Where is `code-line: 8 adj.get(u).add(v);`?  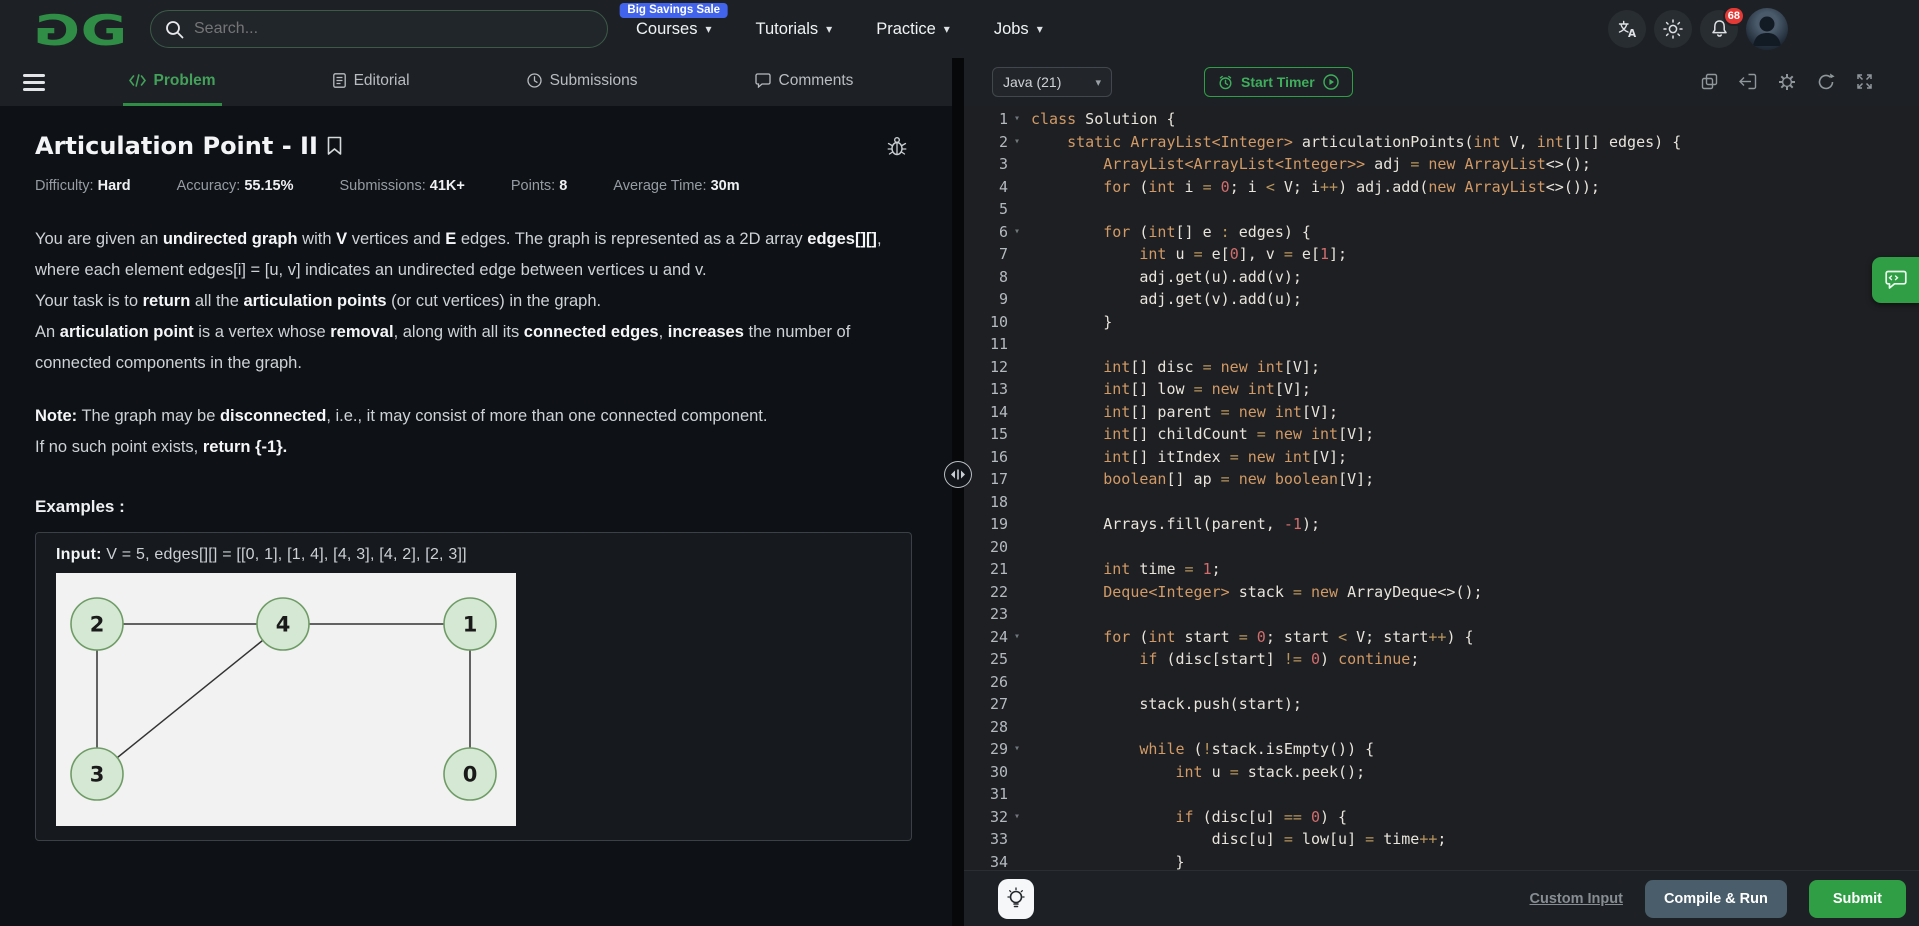 code-line: 8 adj.get(u).add(v); is located at coordinates (1441, 277).